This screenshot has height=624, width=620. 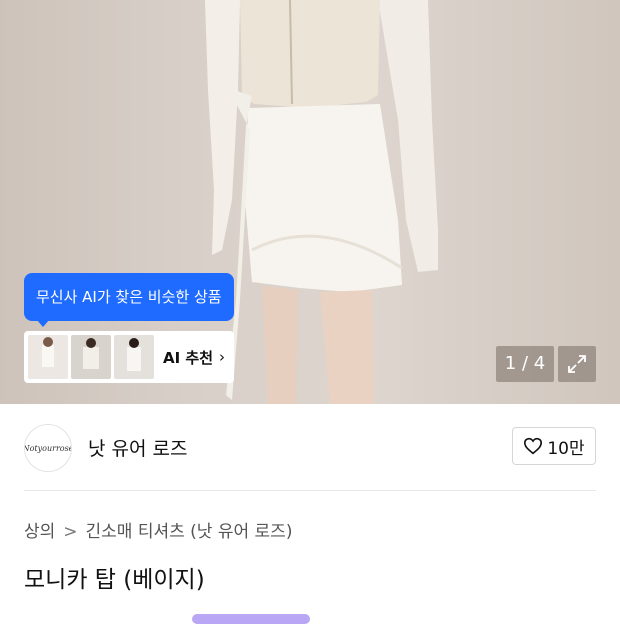 I want to click on chevron-right-icon: ›, so click(x=222, y=357).